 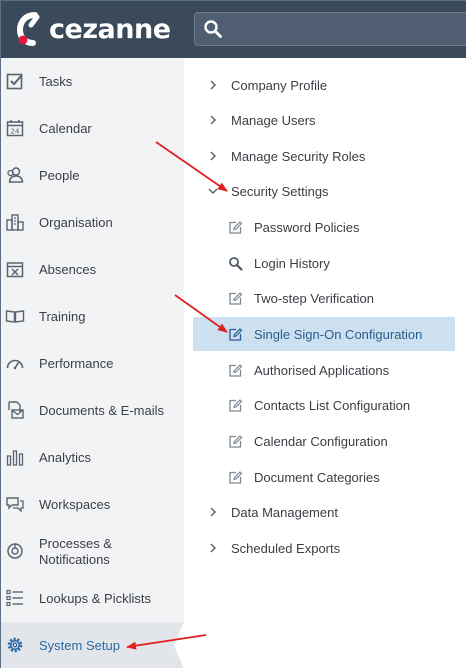 What do you see at coordinates (338, 334) in the screenshot?
I see `menu-item-label: Single Sign-On Configuration` at bounding box center [338, 334].